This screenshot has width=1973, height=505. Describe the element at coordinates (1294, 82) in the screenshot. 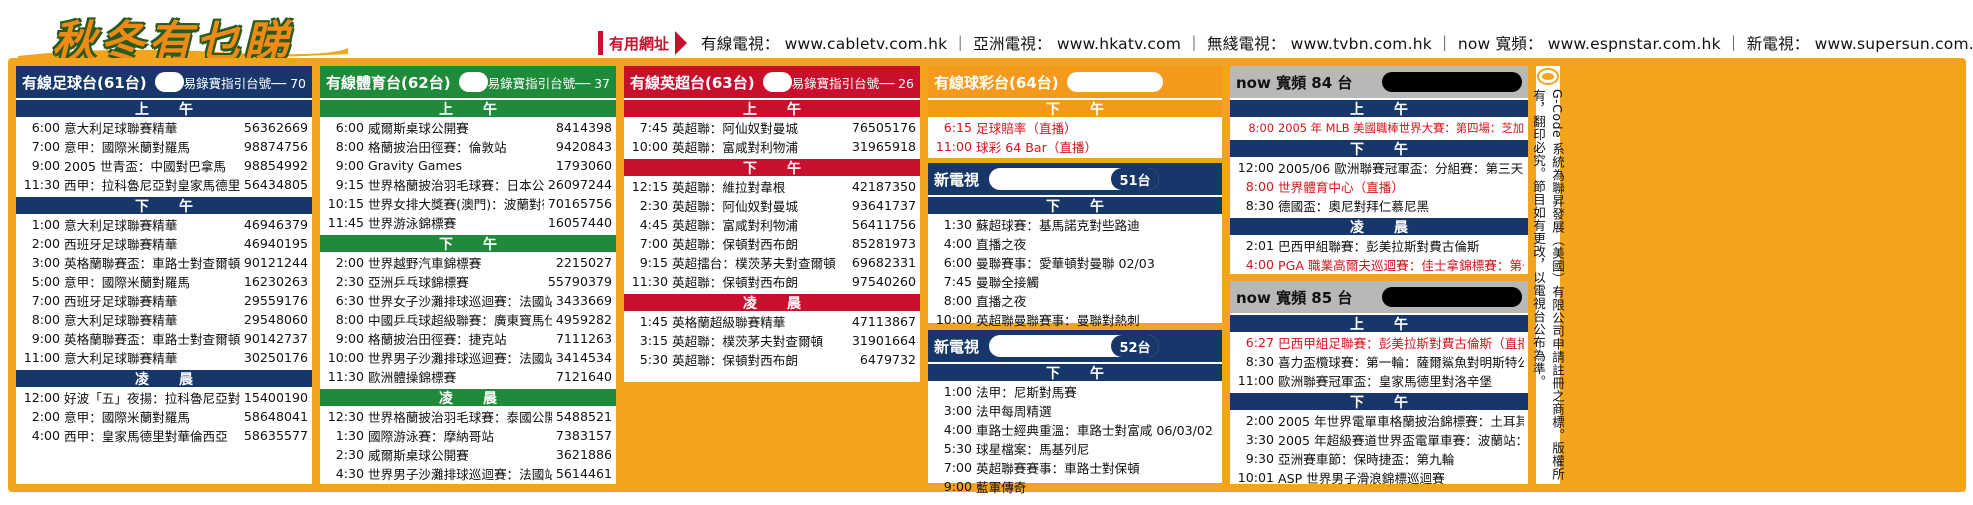

I see `channel-name: now 寬頻 84 台` at that location.